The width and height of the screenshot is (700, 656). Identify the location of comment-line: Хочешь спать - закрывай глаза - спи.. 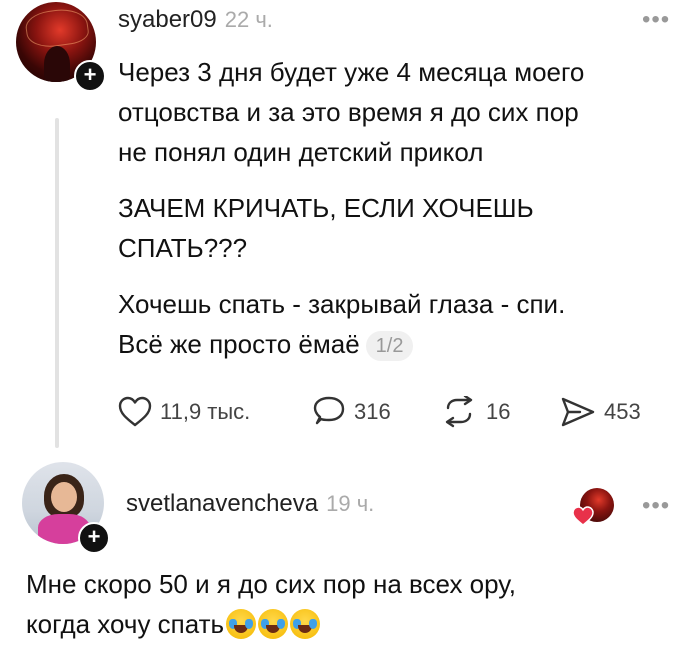
(342, 304).